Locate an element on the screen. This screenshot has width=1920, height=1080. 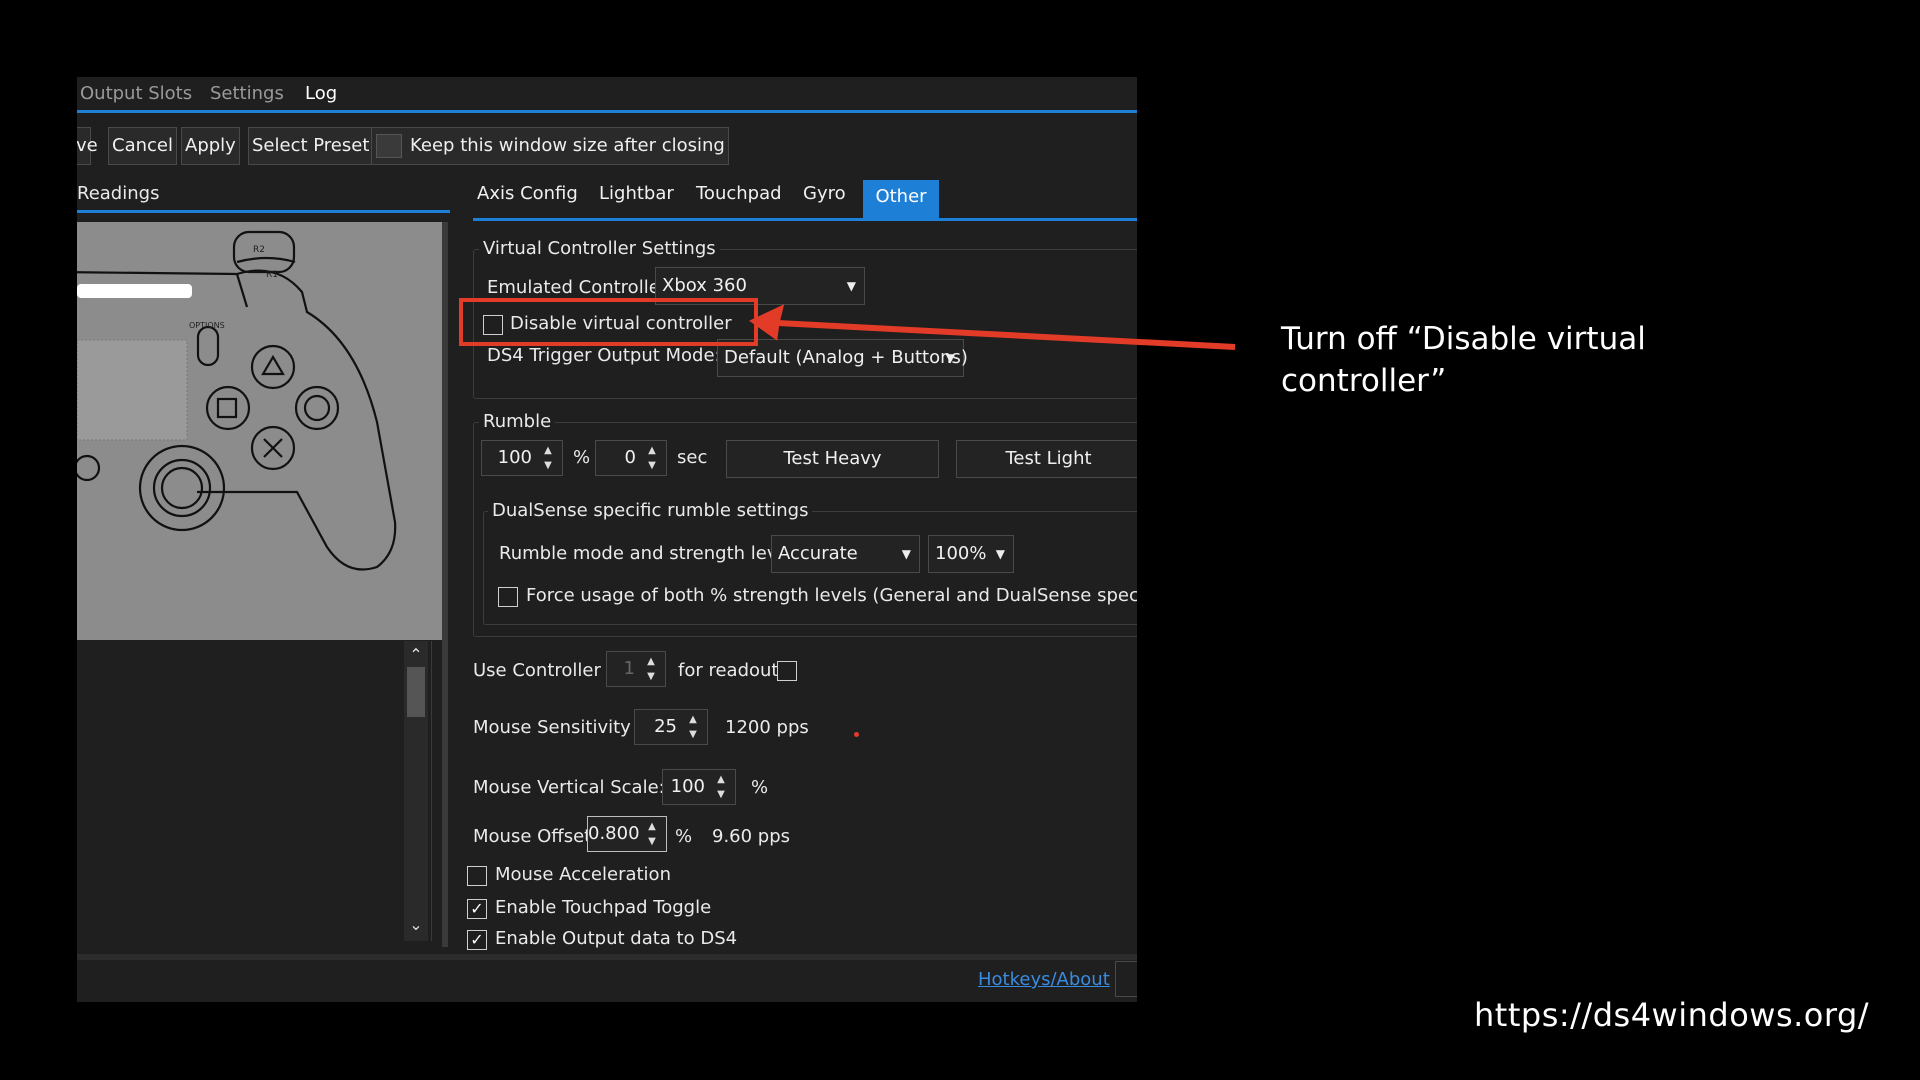
hotkeys-about-link: Hotkeys/About is located at coordinates (1044, 979).